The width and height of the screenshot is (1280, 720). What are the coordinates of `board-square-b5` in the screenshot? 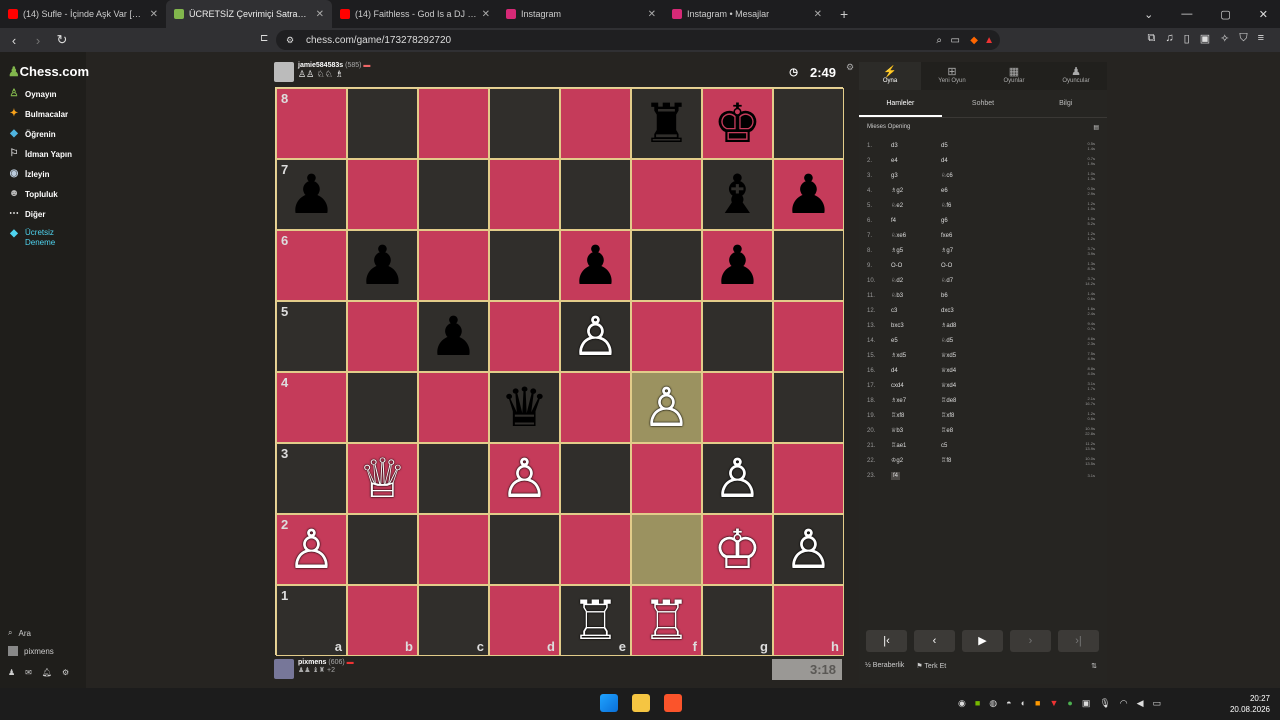 It's located at (382, 336).